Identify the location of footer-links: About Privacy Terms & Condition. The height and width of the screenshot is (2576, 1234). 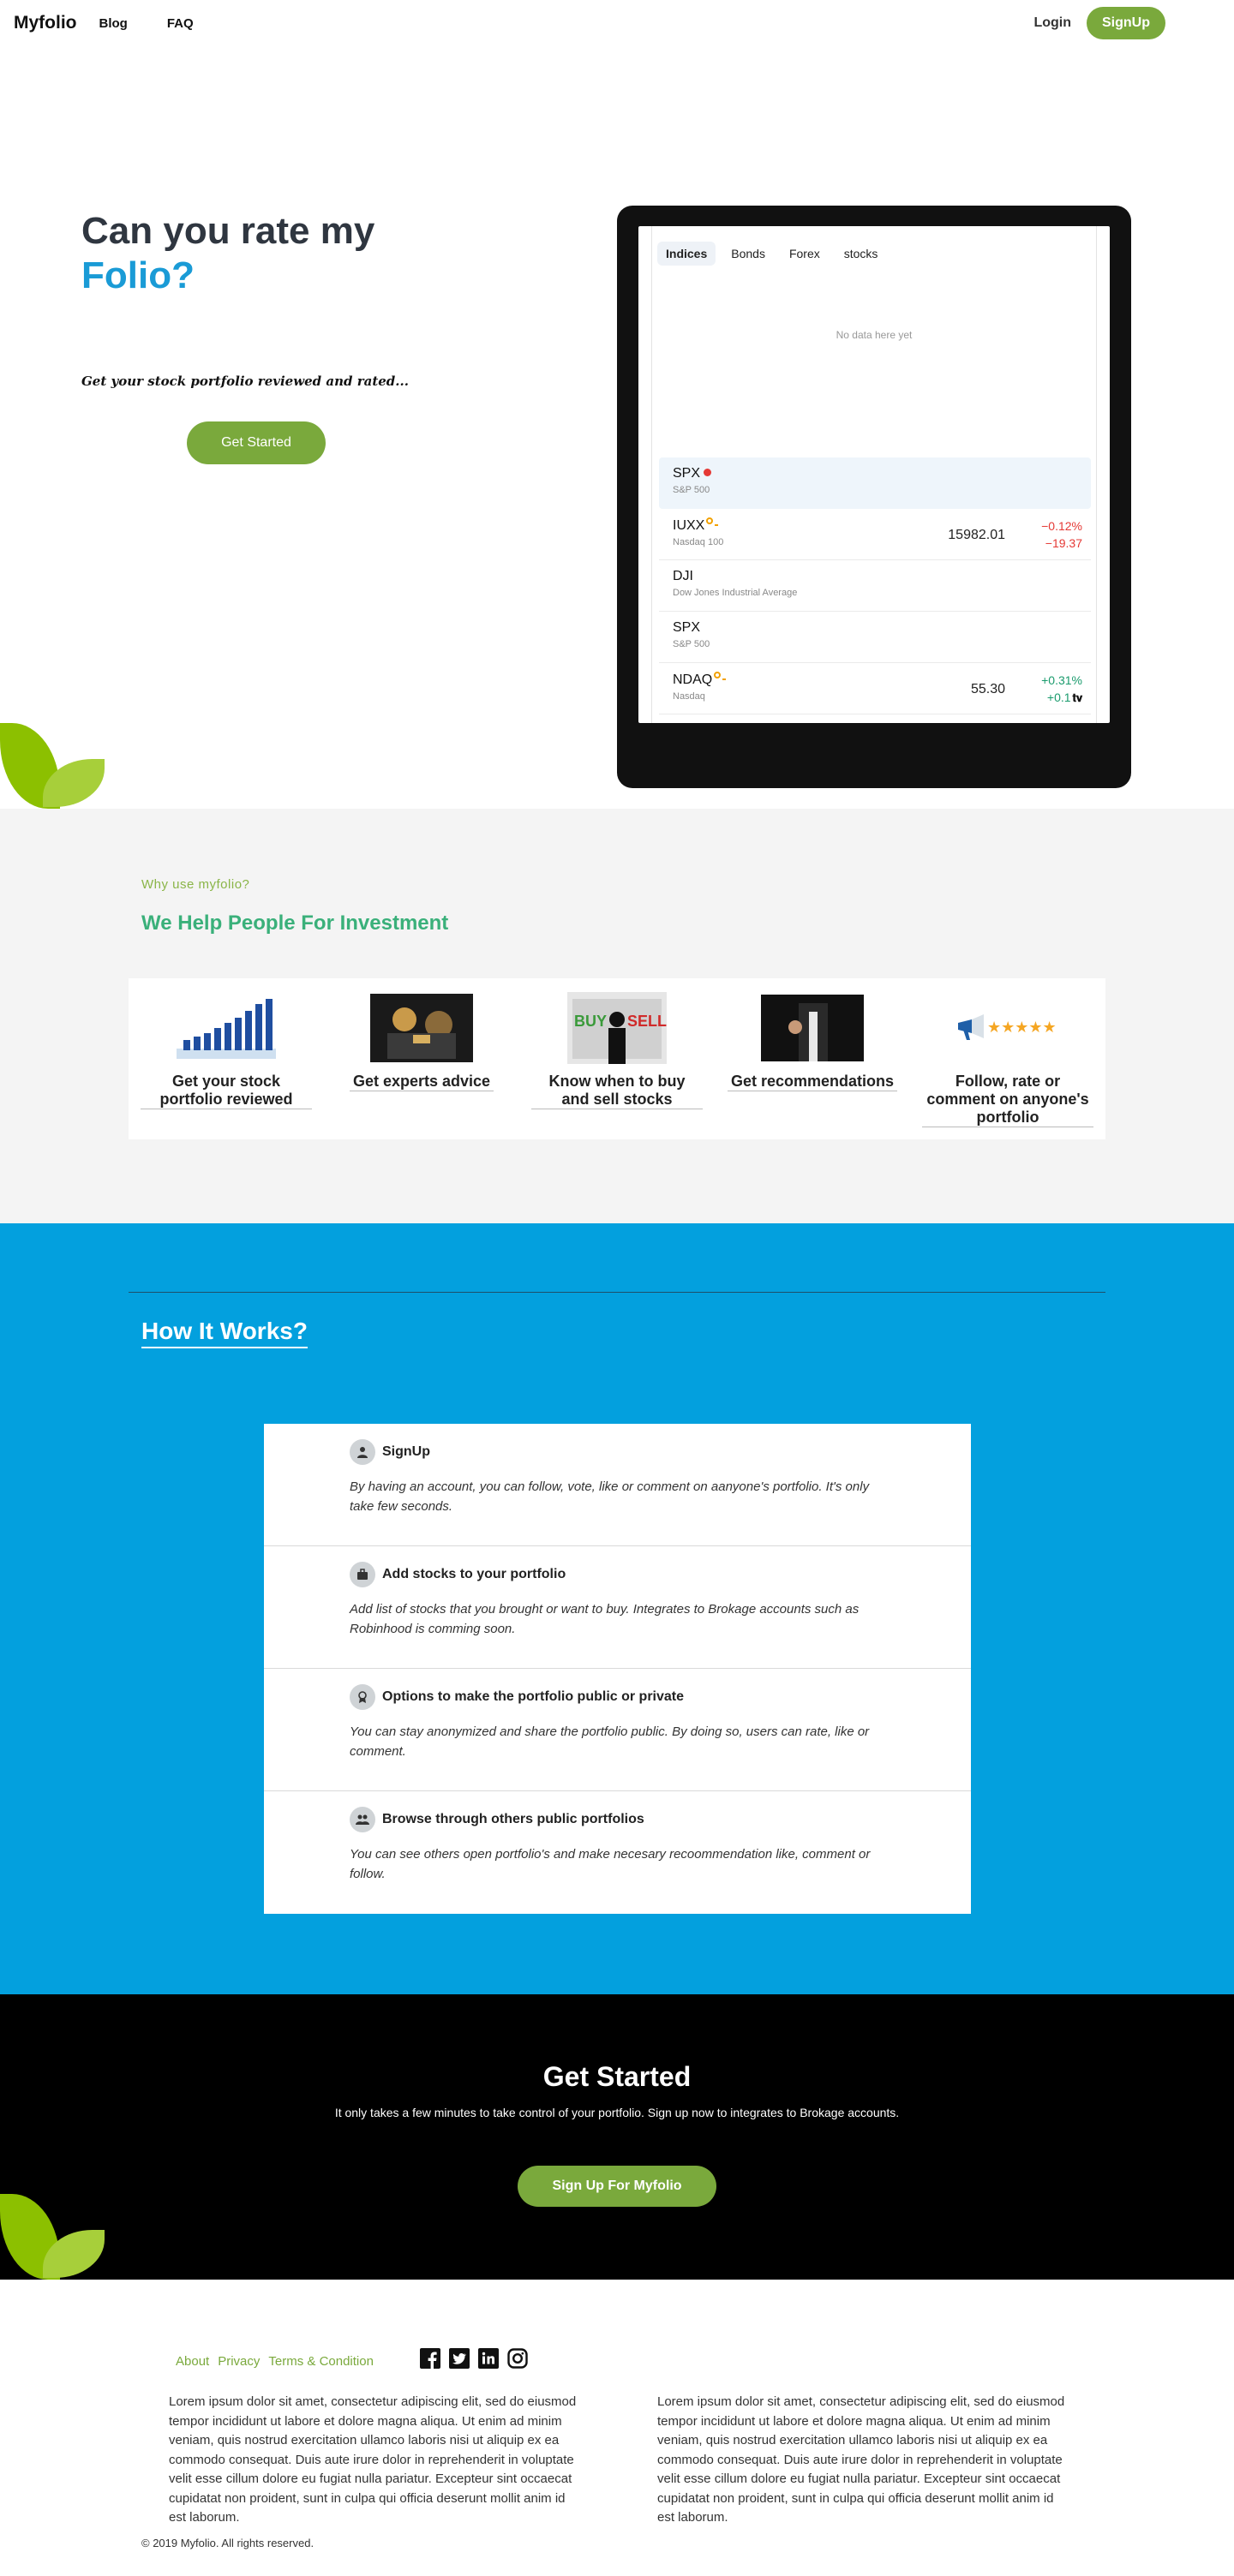
(275, 2362).